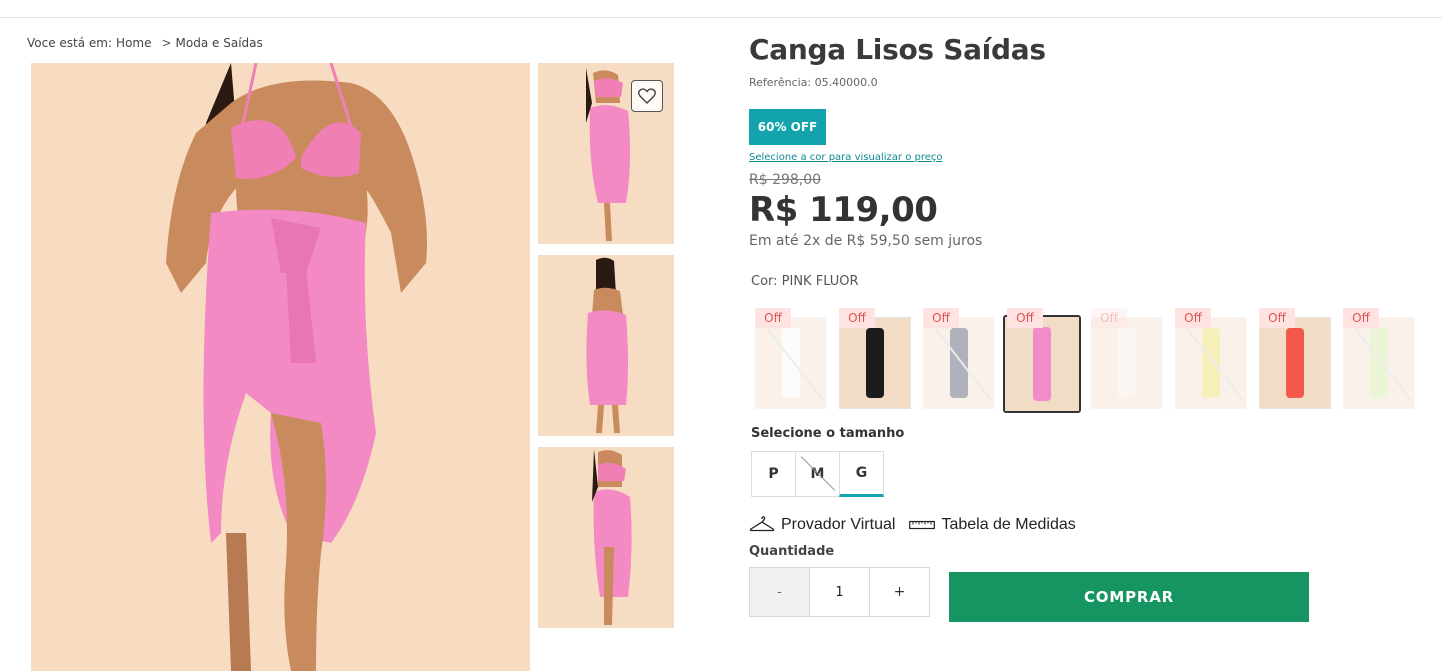 The height and width of the screenshot is (671, 1442). Describe the element at coordinates (1295, 363) in the screenshot. I see `color-swatch-coral` at that location.